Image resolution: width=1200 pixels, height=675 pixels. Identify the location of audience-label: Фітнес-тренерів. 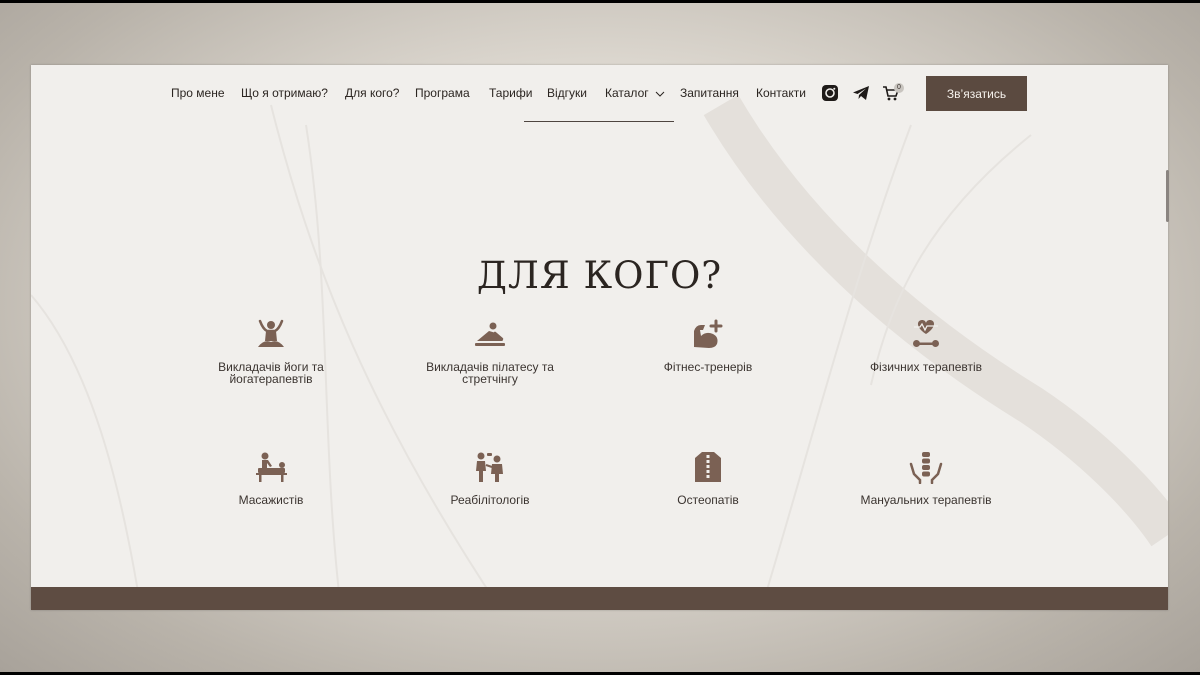
(708, 367).